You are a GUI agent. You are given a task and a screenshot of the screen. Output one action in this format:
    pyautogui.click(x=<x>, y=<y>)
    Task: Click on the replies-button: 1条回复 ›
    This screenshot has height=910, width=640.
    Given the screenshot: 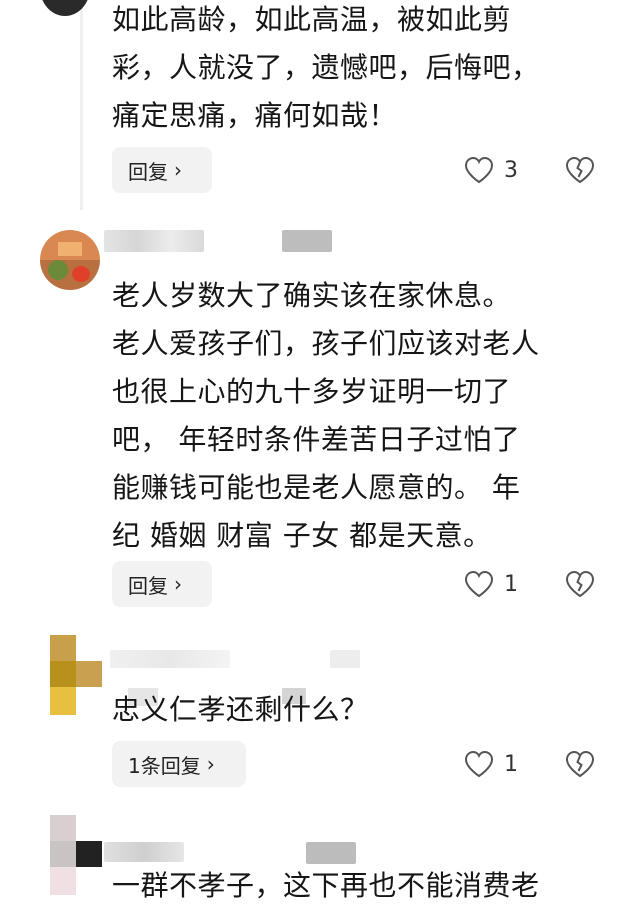 What is the action you would take?
    pyautogui.click(x=179, y=764)
    